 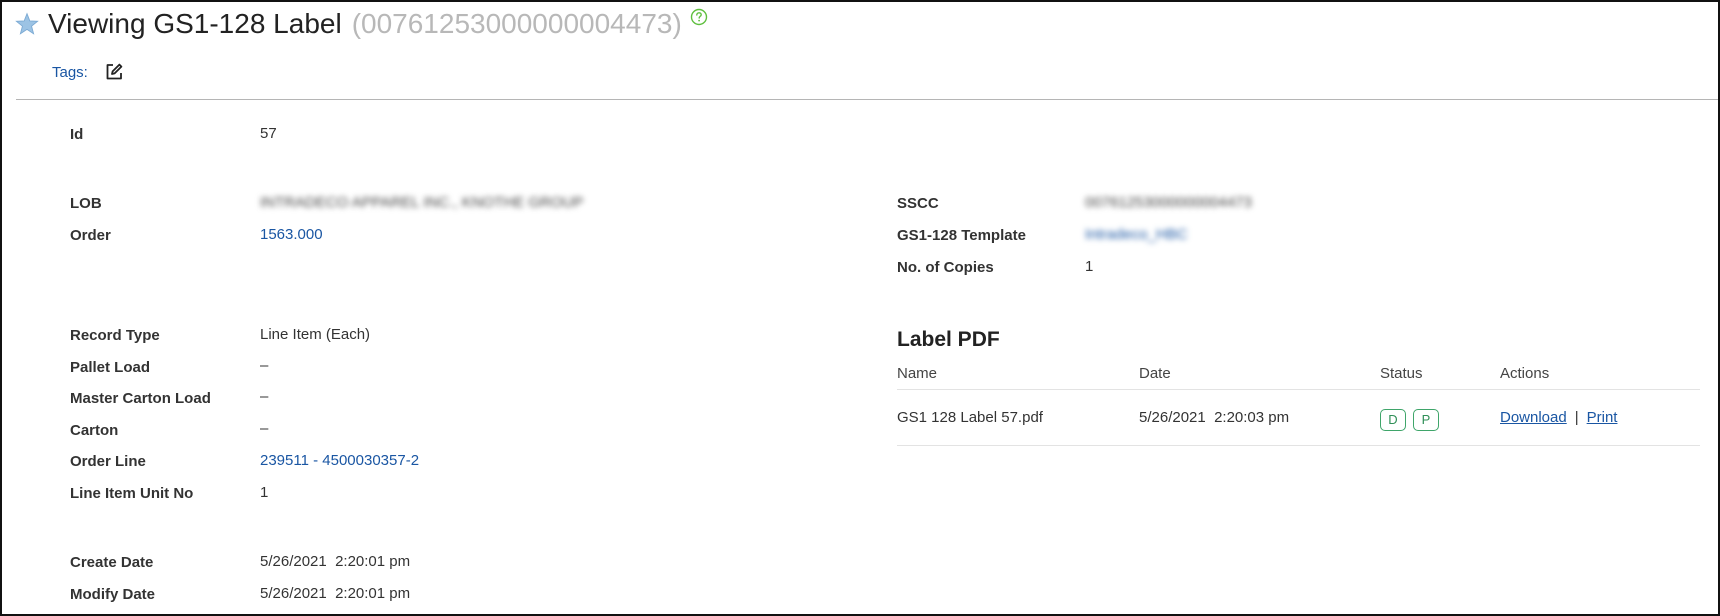 I want to click on carton-label: Carton, so click(x=94, y=430).